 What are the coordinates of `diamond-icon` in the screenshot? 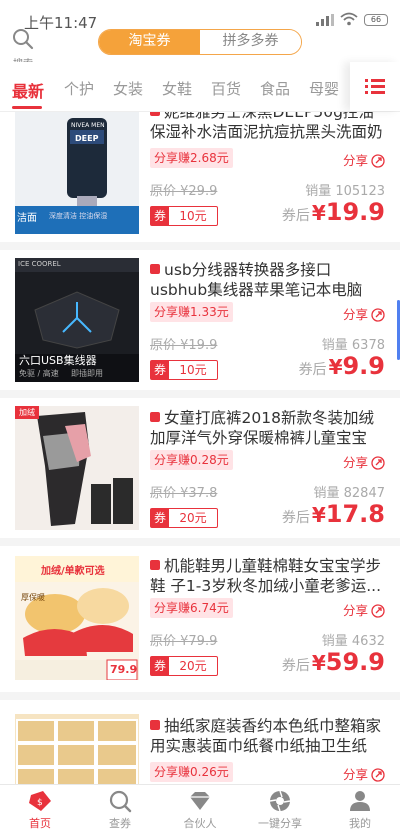 It's located at (200, 801).